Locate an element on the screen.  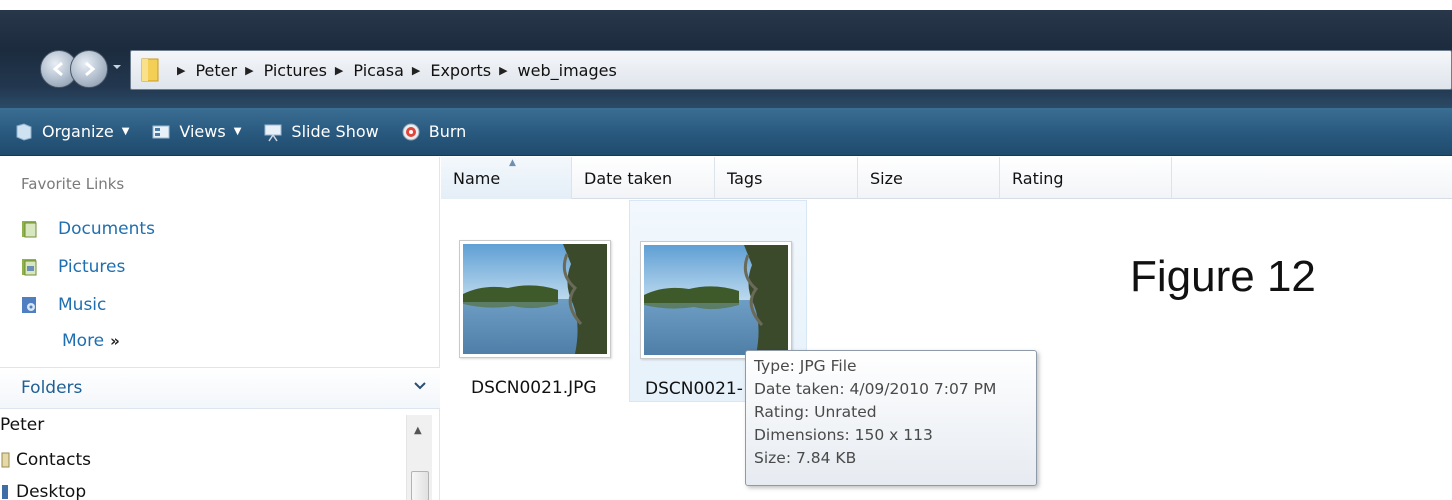
recent-pages-dropdown-icon is located at coordinates (117, 67).